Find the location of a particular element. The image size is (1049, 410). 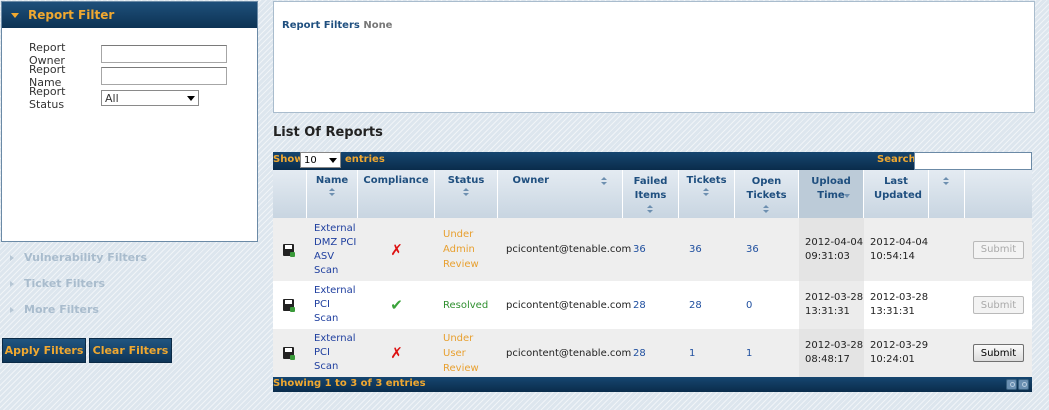

previous-page-icon is located at coordinates (1011, 384).